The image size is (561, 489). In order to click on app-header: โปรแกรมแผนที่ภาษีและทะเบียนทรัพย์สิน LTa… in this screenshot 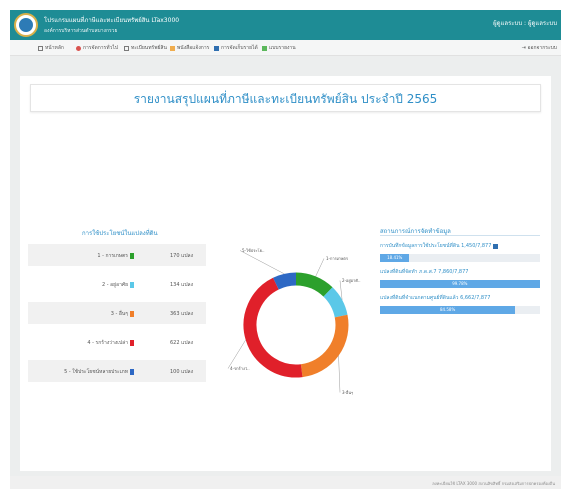, I will do `click(285, 25)`.